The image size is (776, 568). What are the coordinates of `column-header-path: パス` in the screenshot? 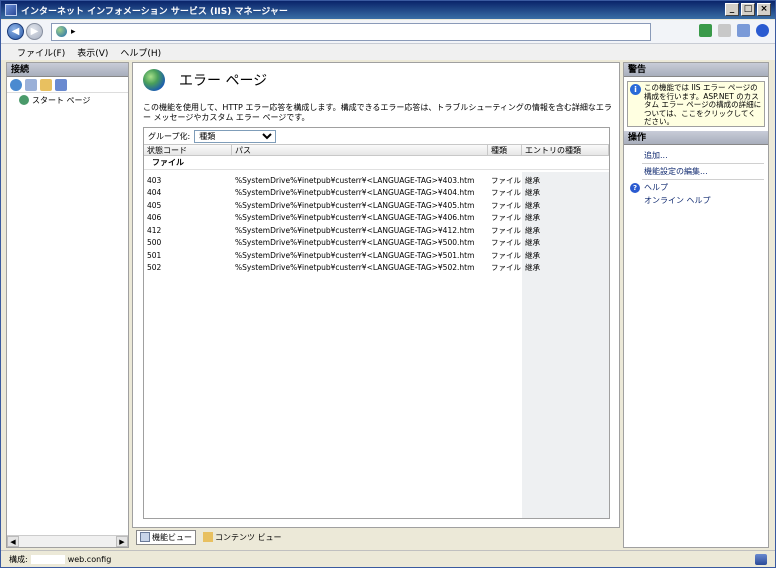 It's located at (360, 150).